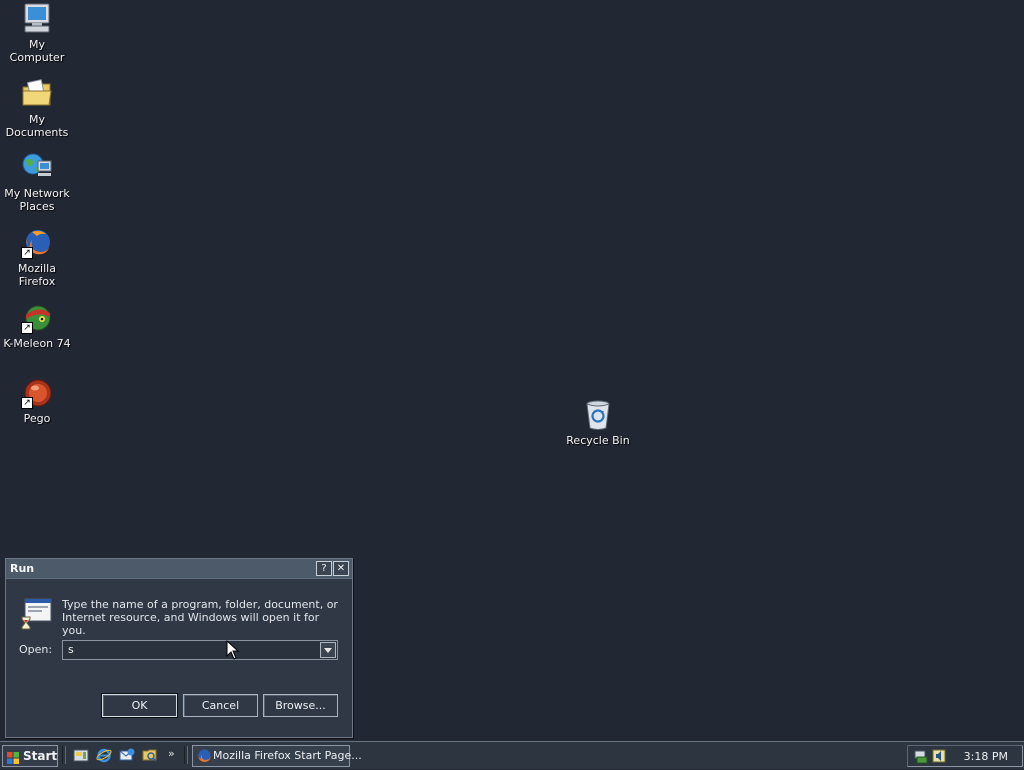  I want to click on desktop-icon-label: My Computer, so click(37, 51).